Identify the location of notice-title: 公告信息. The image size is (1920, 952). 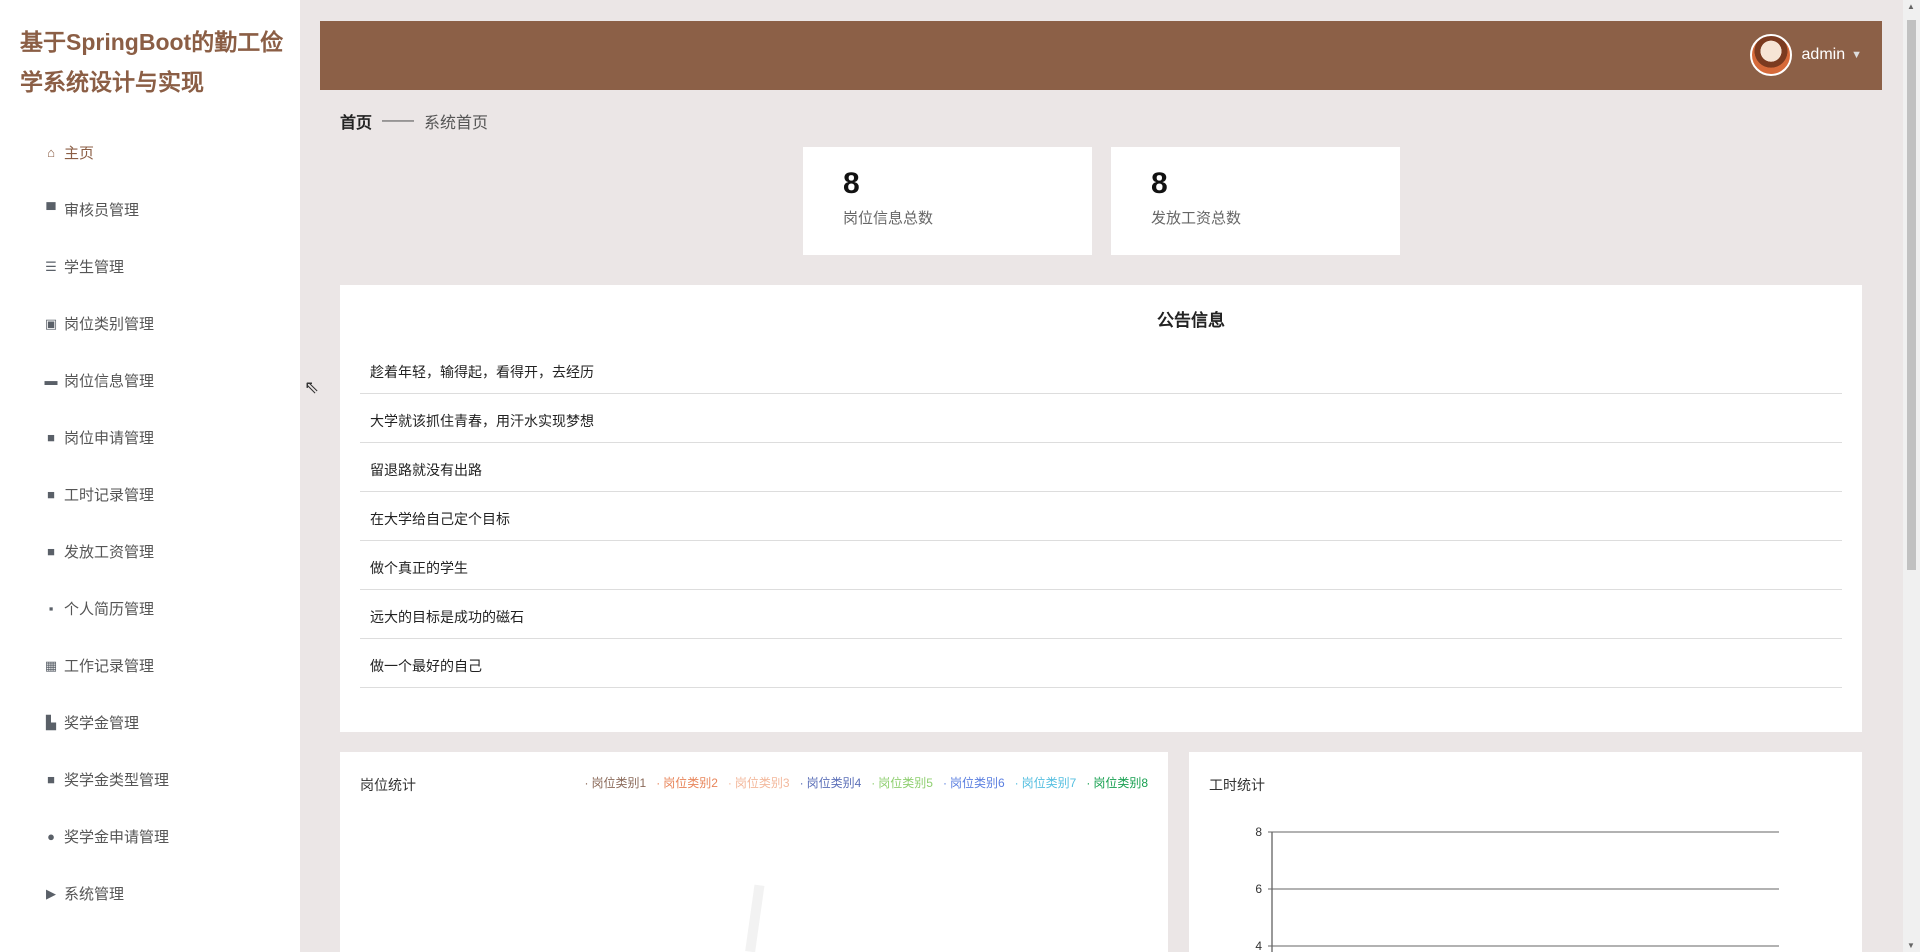
(1191, 320).